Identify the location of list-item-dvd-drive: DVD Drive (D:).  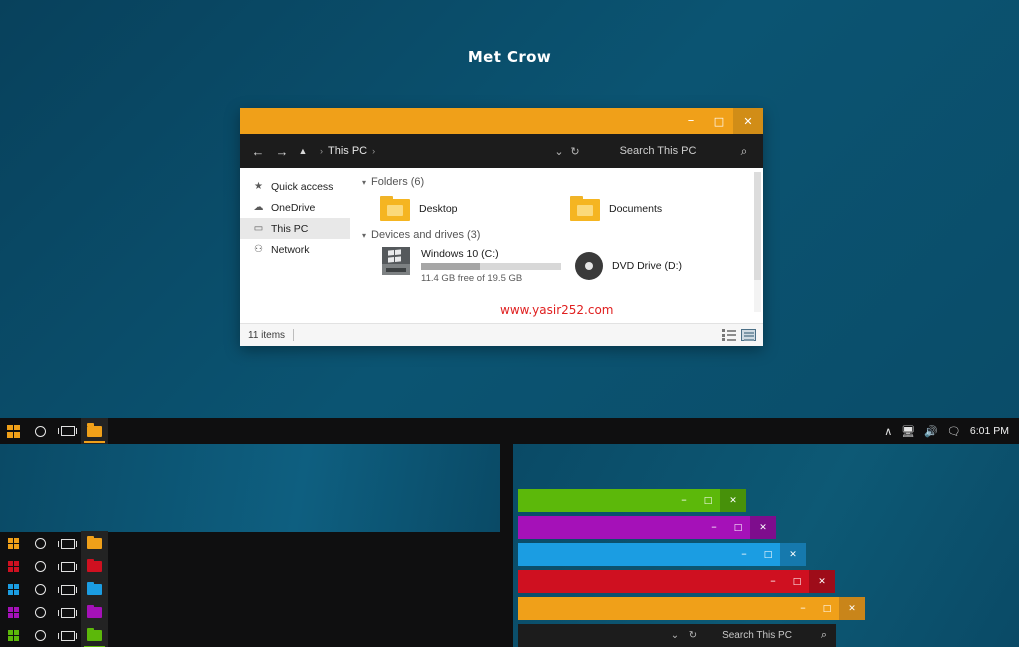
(628, 265).